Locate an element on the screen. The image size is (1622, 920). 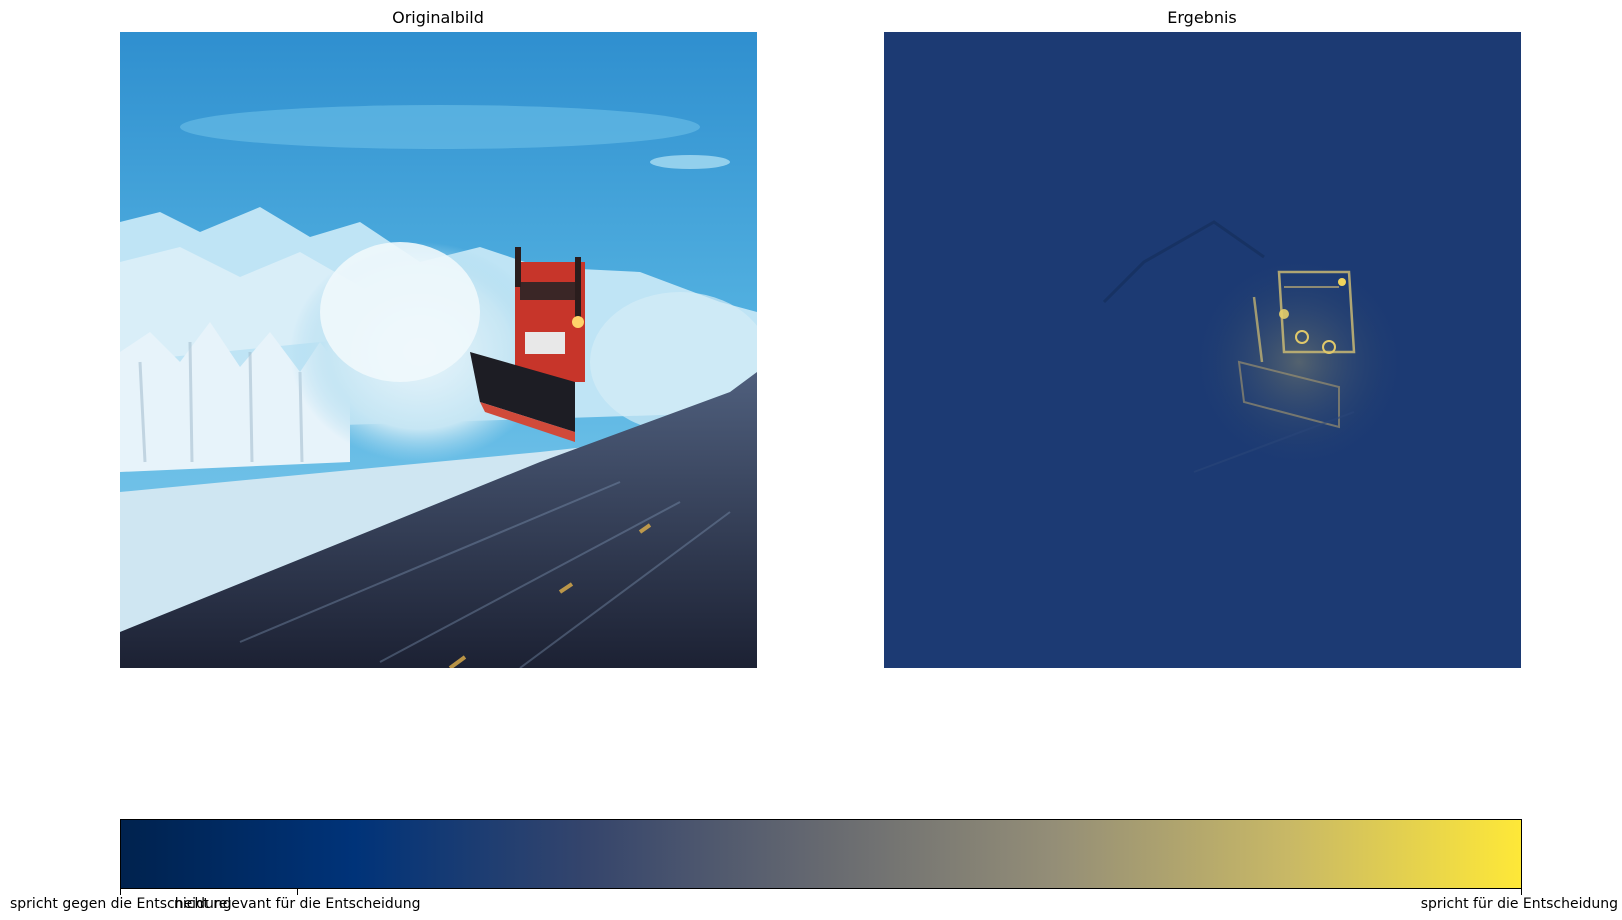
result-image-title: Ergebnis is located at coordinates (1202, 17).